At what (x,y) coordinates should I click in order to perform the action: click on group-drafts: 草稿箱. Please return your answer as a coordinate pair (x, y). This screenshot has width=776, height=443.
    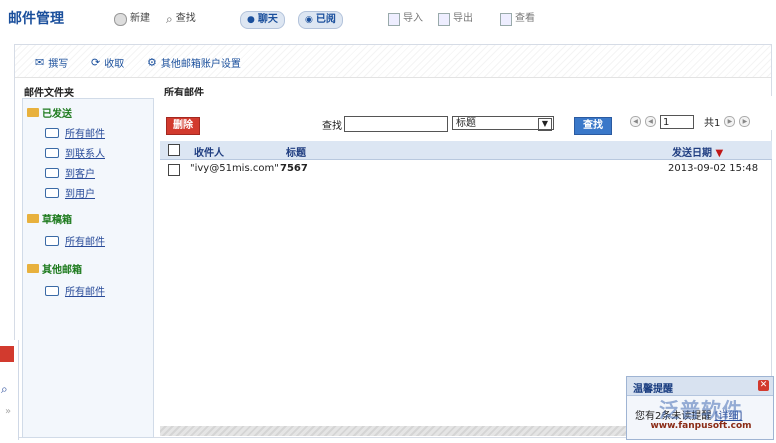
    Looking at the image, I should click on (49, 218).